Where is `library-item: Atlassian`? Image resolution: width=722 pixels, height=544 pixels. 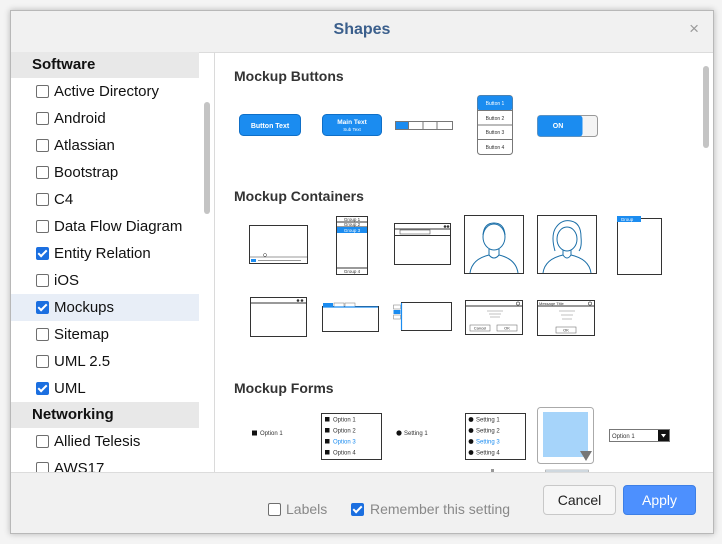
library-item: Atlassian is located at coordinates (105, 145).